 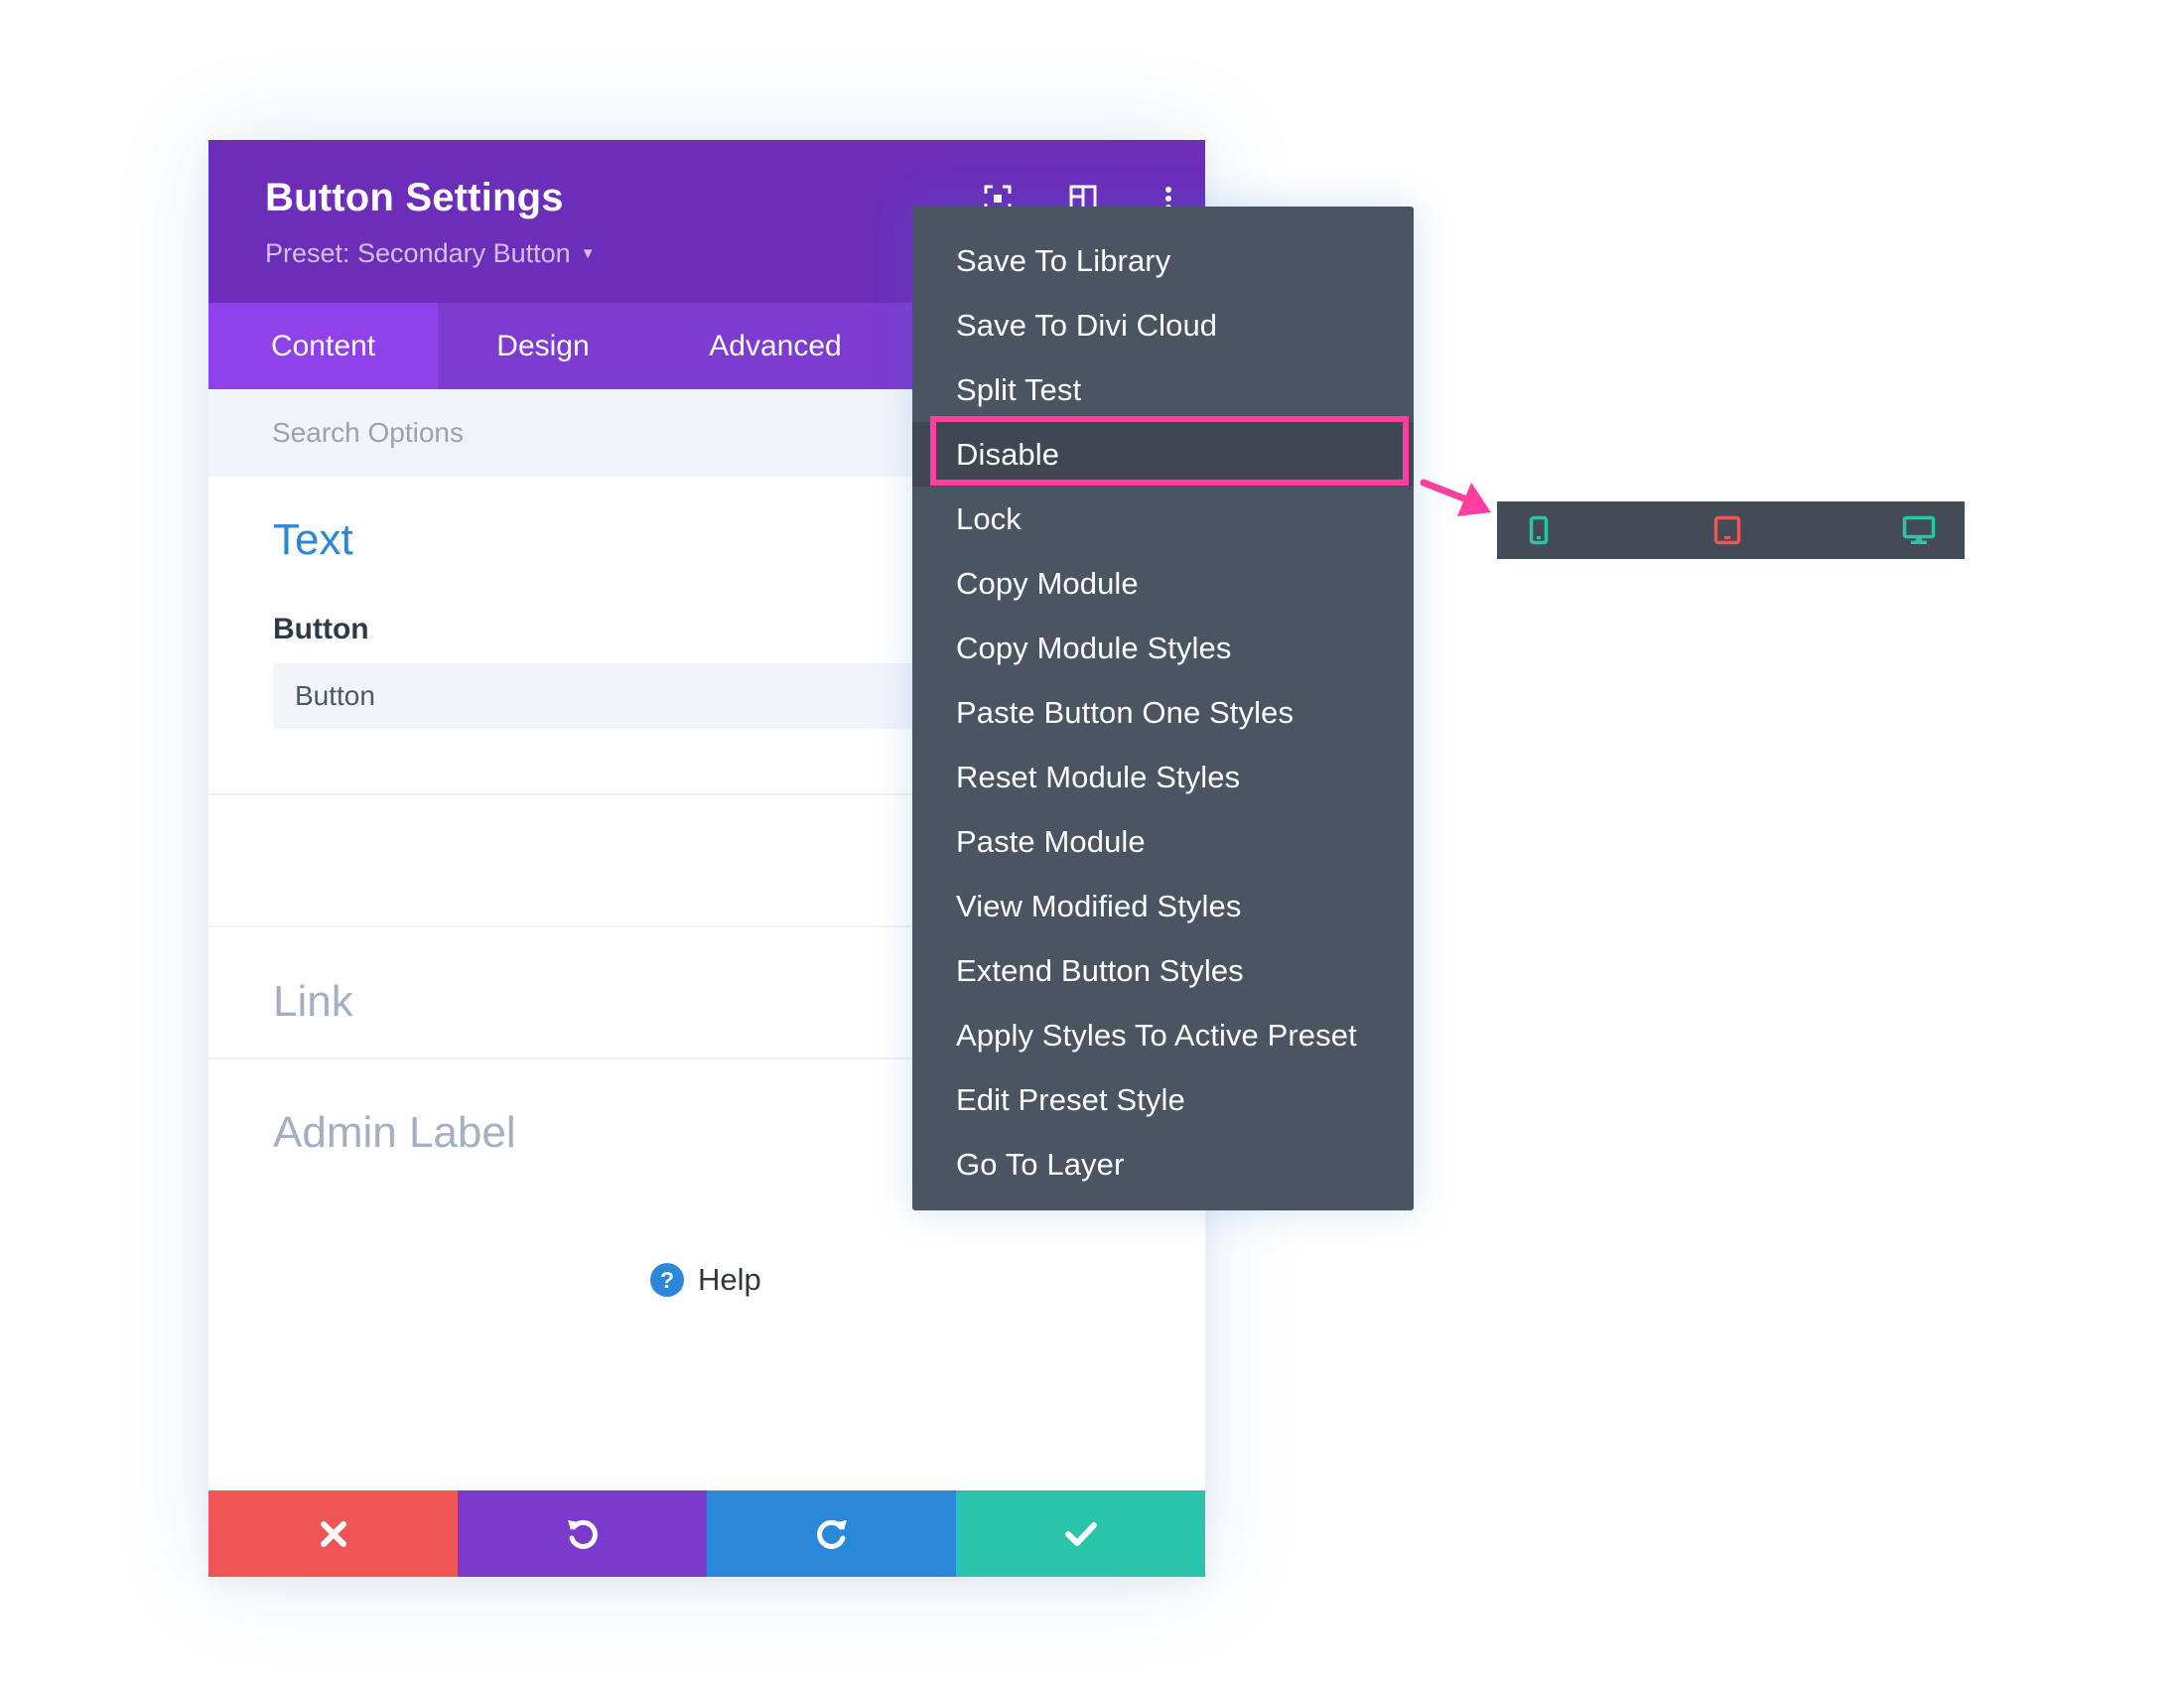 What do you see at coordinates (323, 346) in the screenshot?
I see `tab-content: Content` at bounding box center [323, 346].